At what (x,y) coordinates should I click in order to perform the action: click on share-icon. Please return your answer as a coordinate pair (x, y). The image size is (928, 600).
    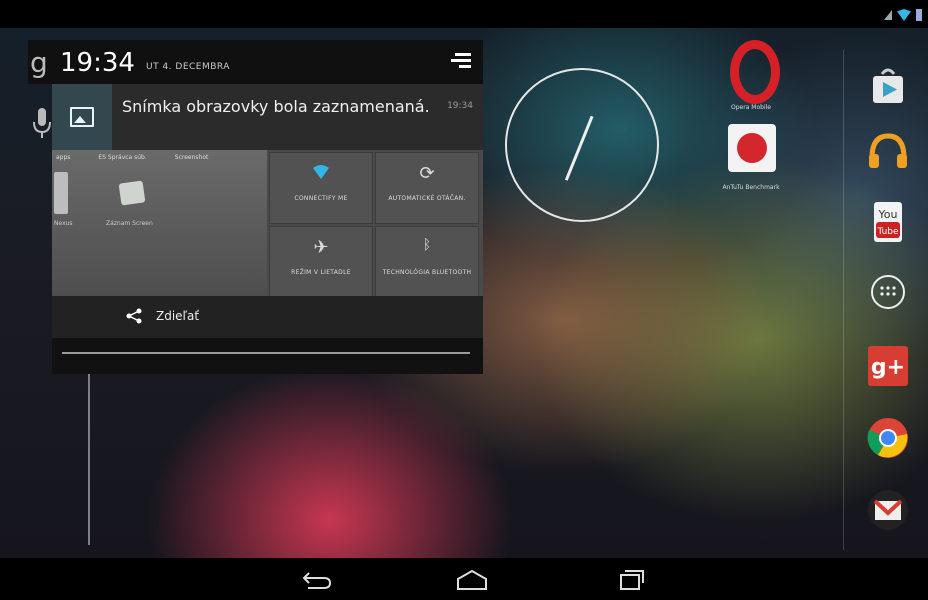
    Looking at the image, I should click on (134, 316).